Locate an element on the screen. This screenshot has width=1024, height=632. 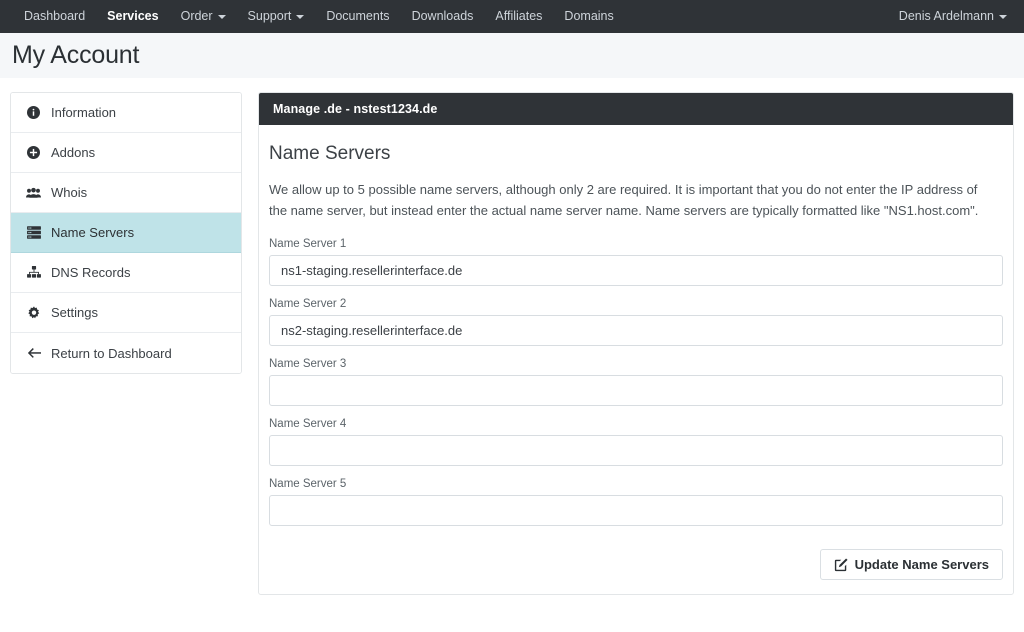
nav-item-affiliates: Affiliates is located at coordinates (518, 16).